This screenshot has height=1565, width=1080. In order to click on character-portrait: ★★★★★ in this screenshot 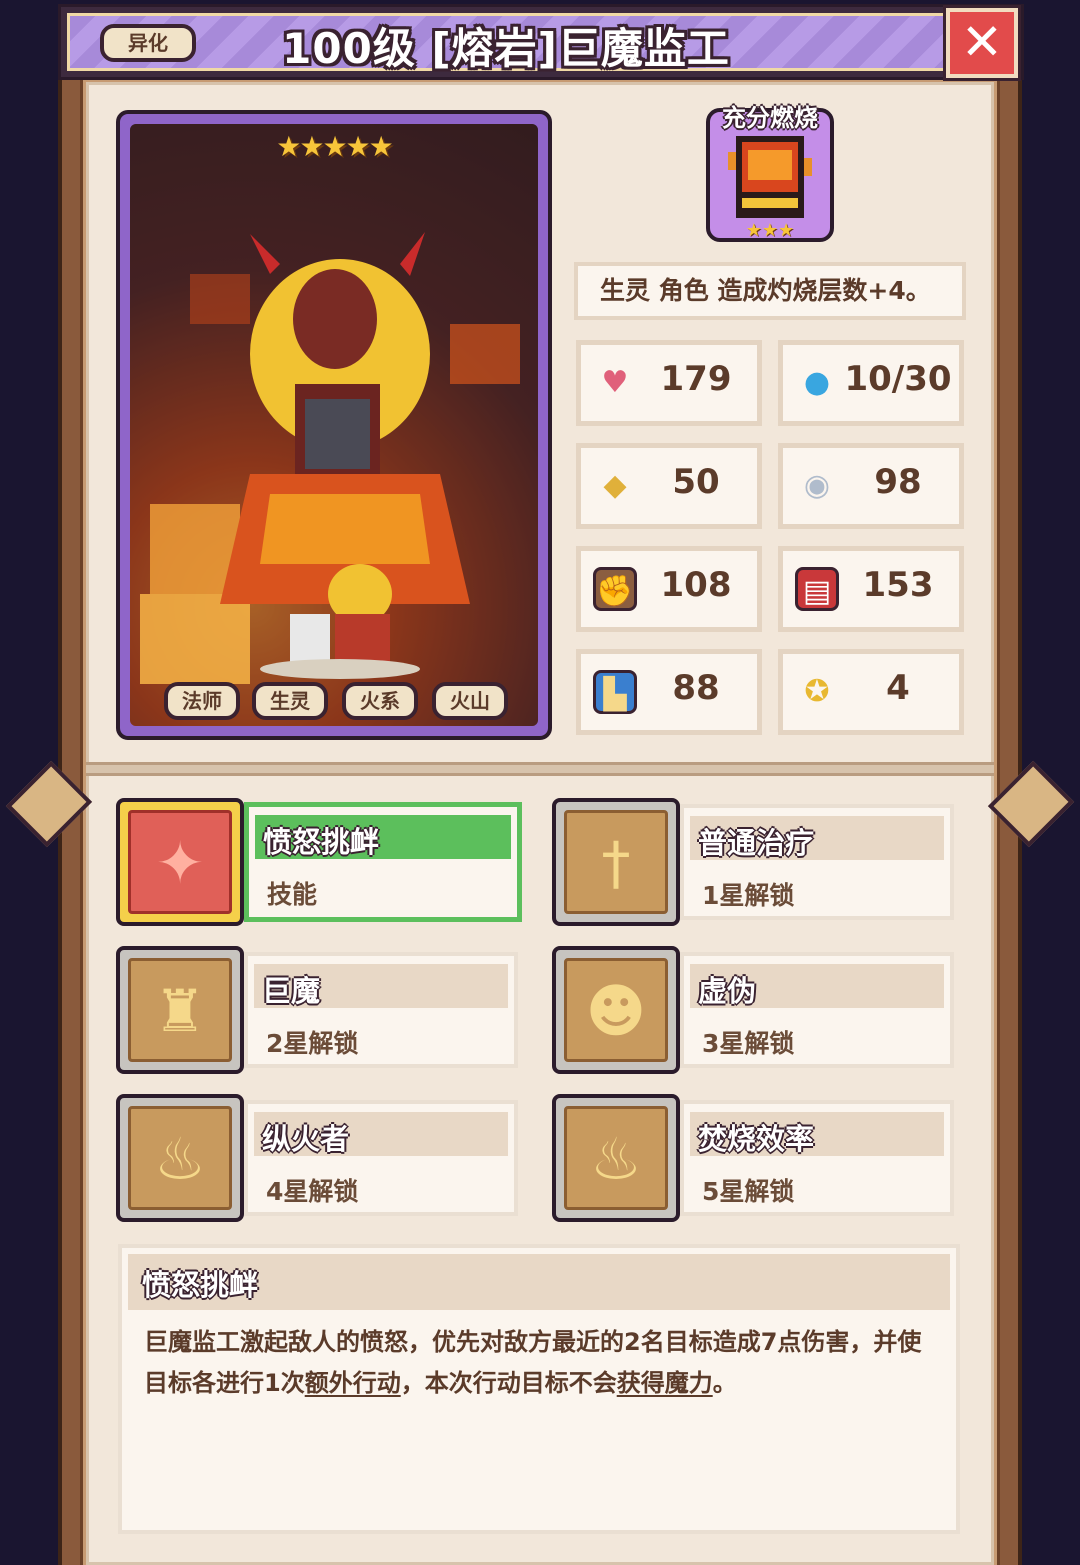, I will do `click(334, 425)`.